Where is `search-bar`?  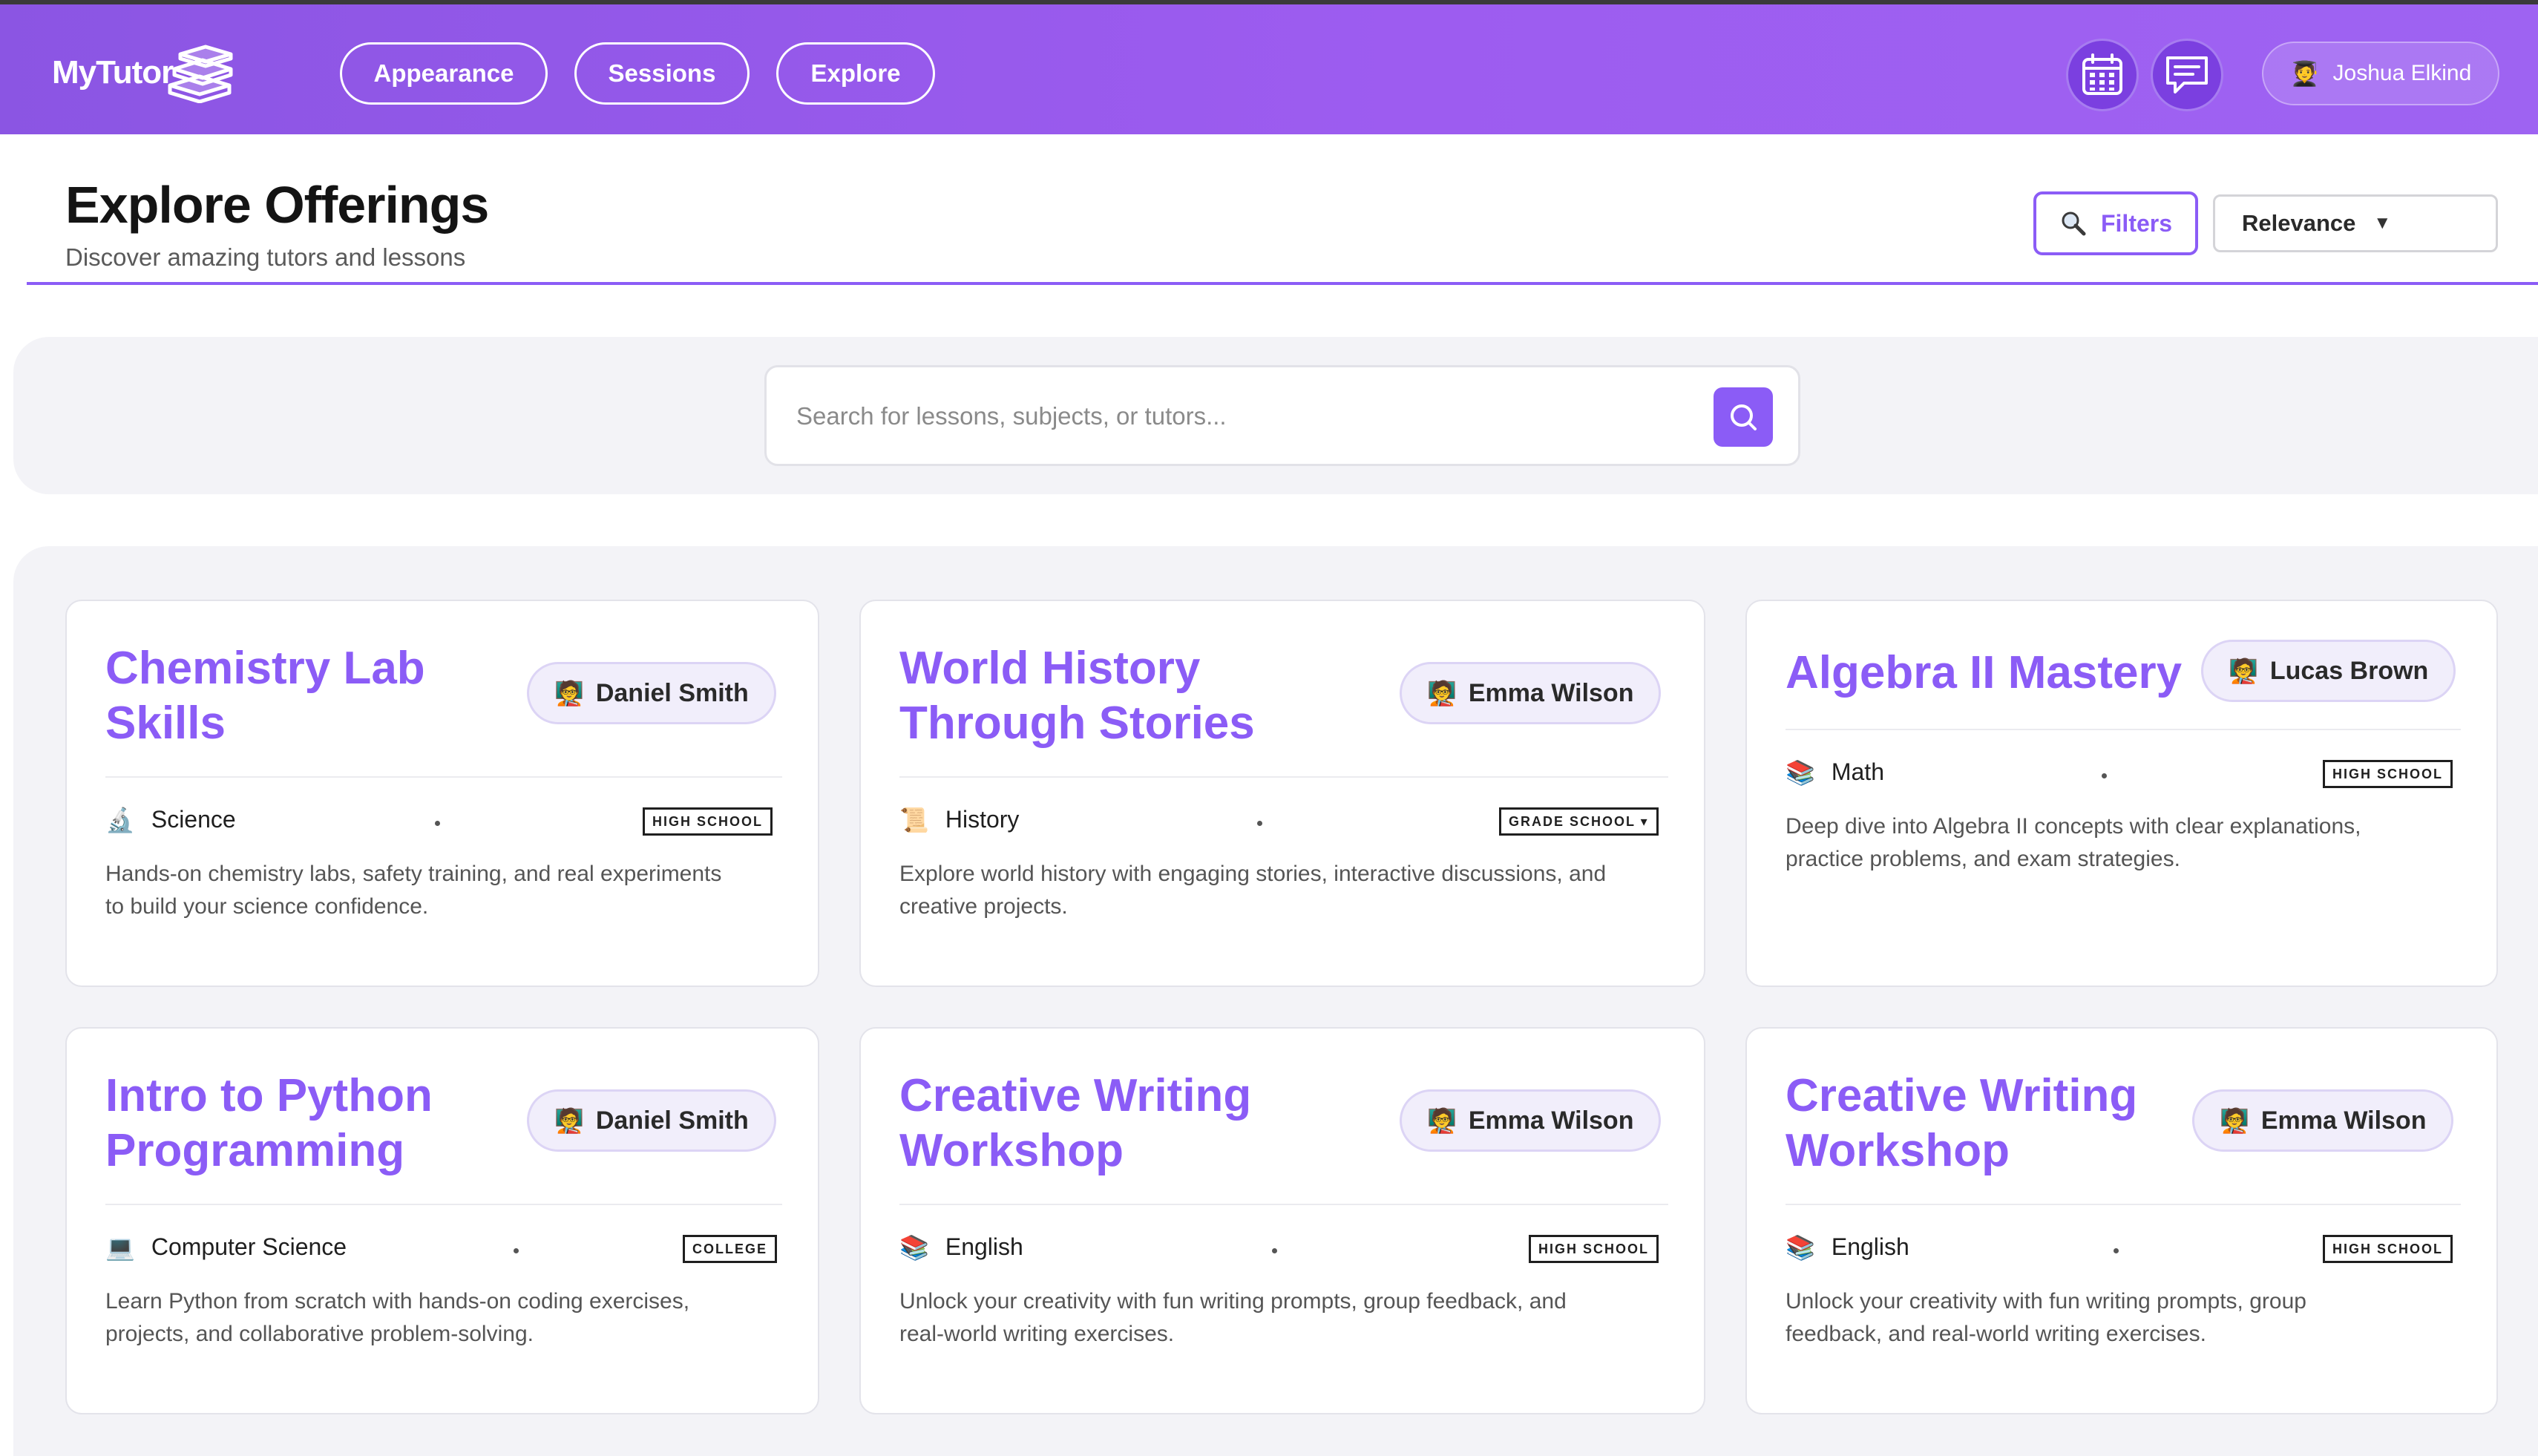
search-bar is located at coordinates (1282, 416).